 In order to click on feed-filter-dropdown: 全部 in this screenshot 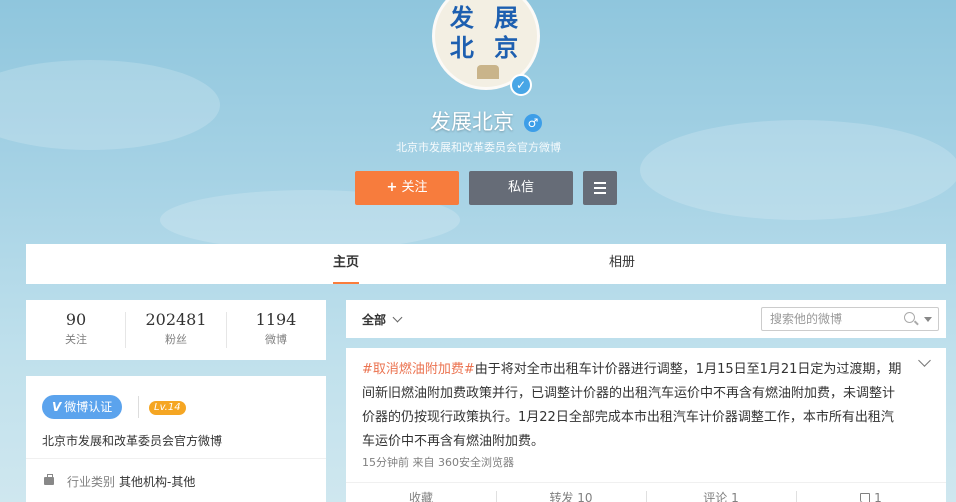, I will do `click(382, 319)`.